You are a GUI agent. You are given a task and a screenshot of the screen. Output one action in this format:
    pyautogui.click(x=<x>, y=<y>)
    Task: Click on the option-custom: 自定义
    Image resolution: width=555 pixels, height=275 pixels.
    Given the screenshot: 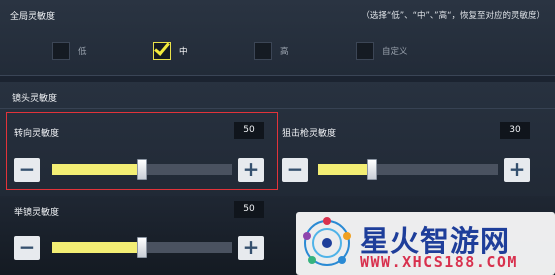 What is the action you would take?
    pyautogui.click(x=382, y=51)
    